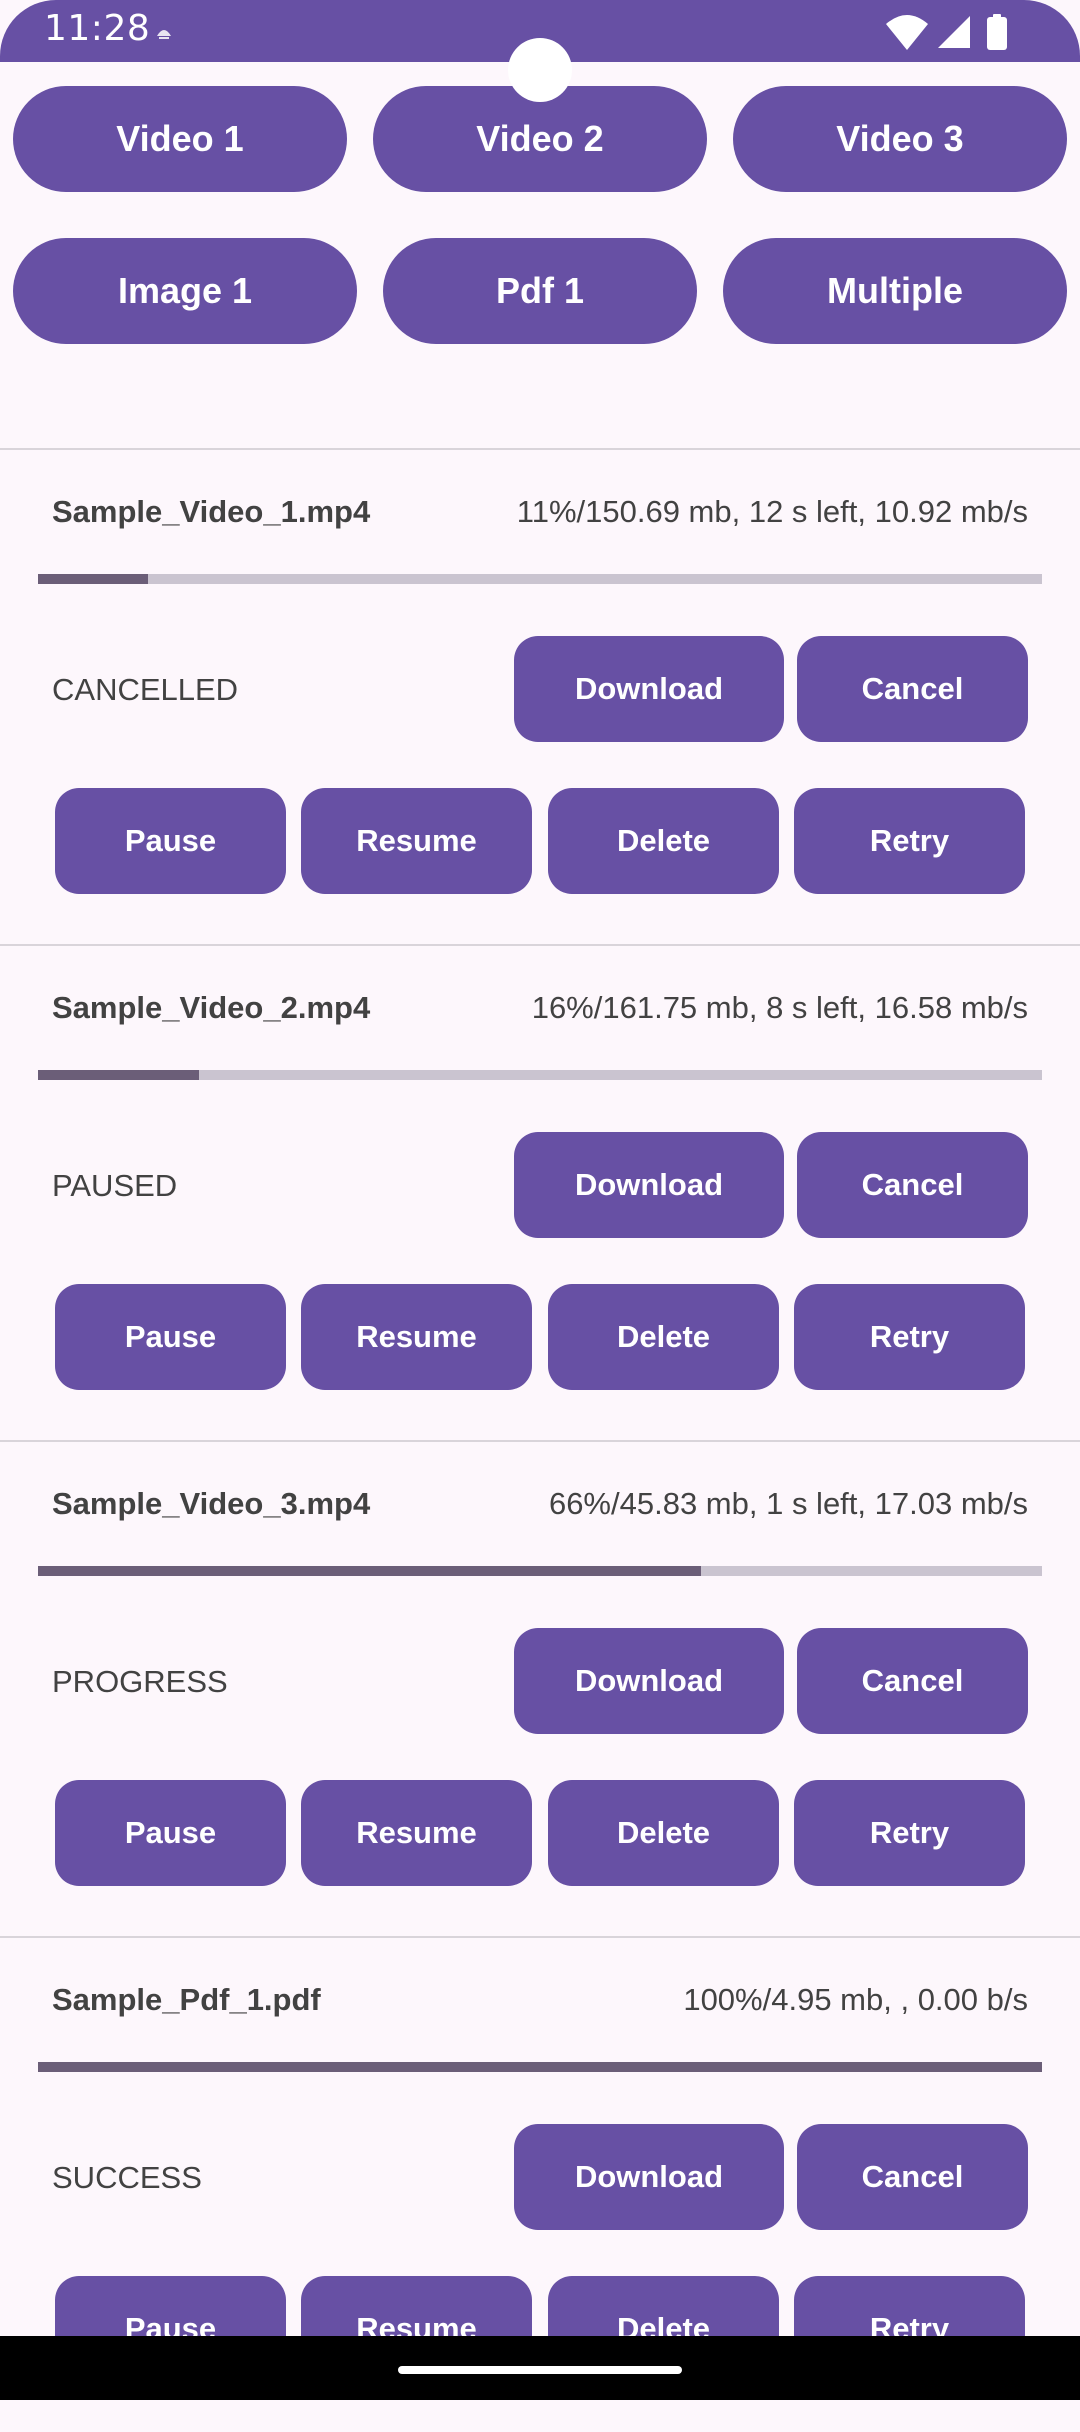 The height and width of the screenshot is (2432, 1080). Describe the element at coordinates (907, 32) in the screenshot. I see `wifi-icon` at that location.